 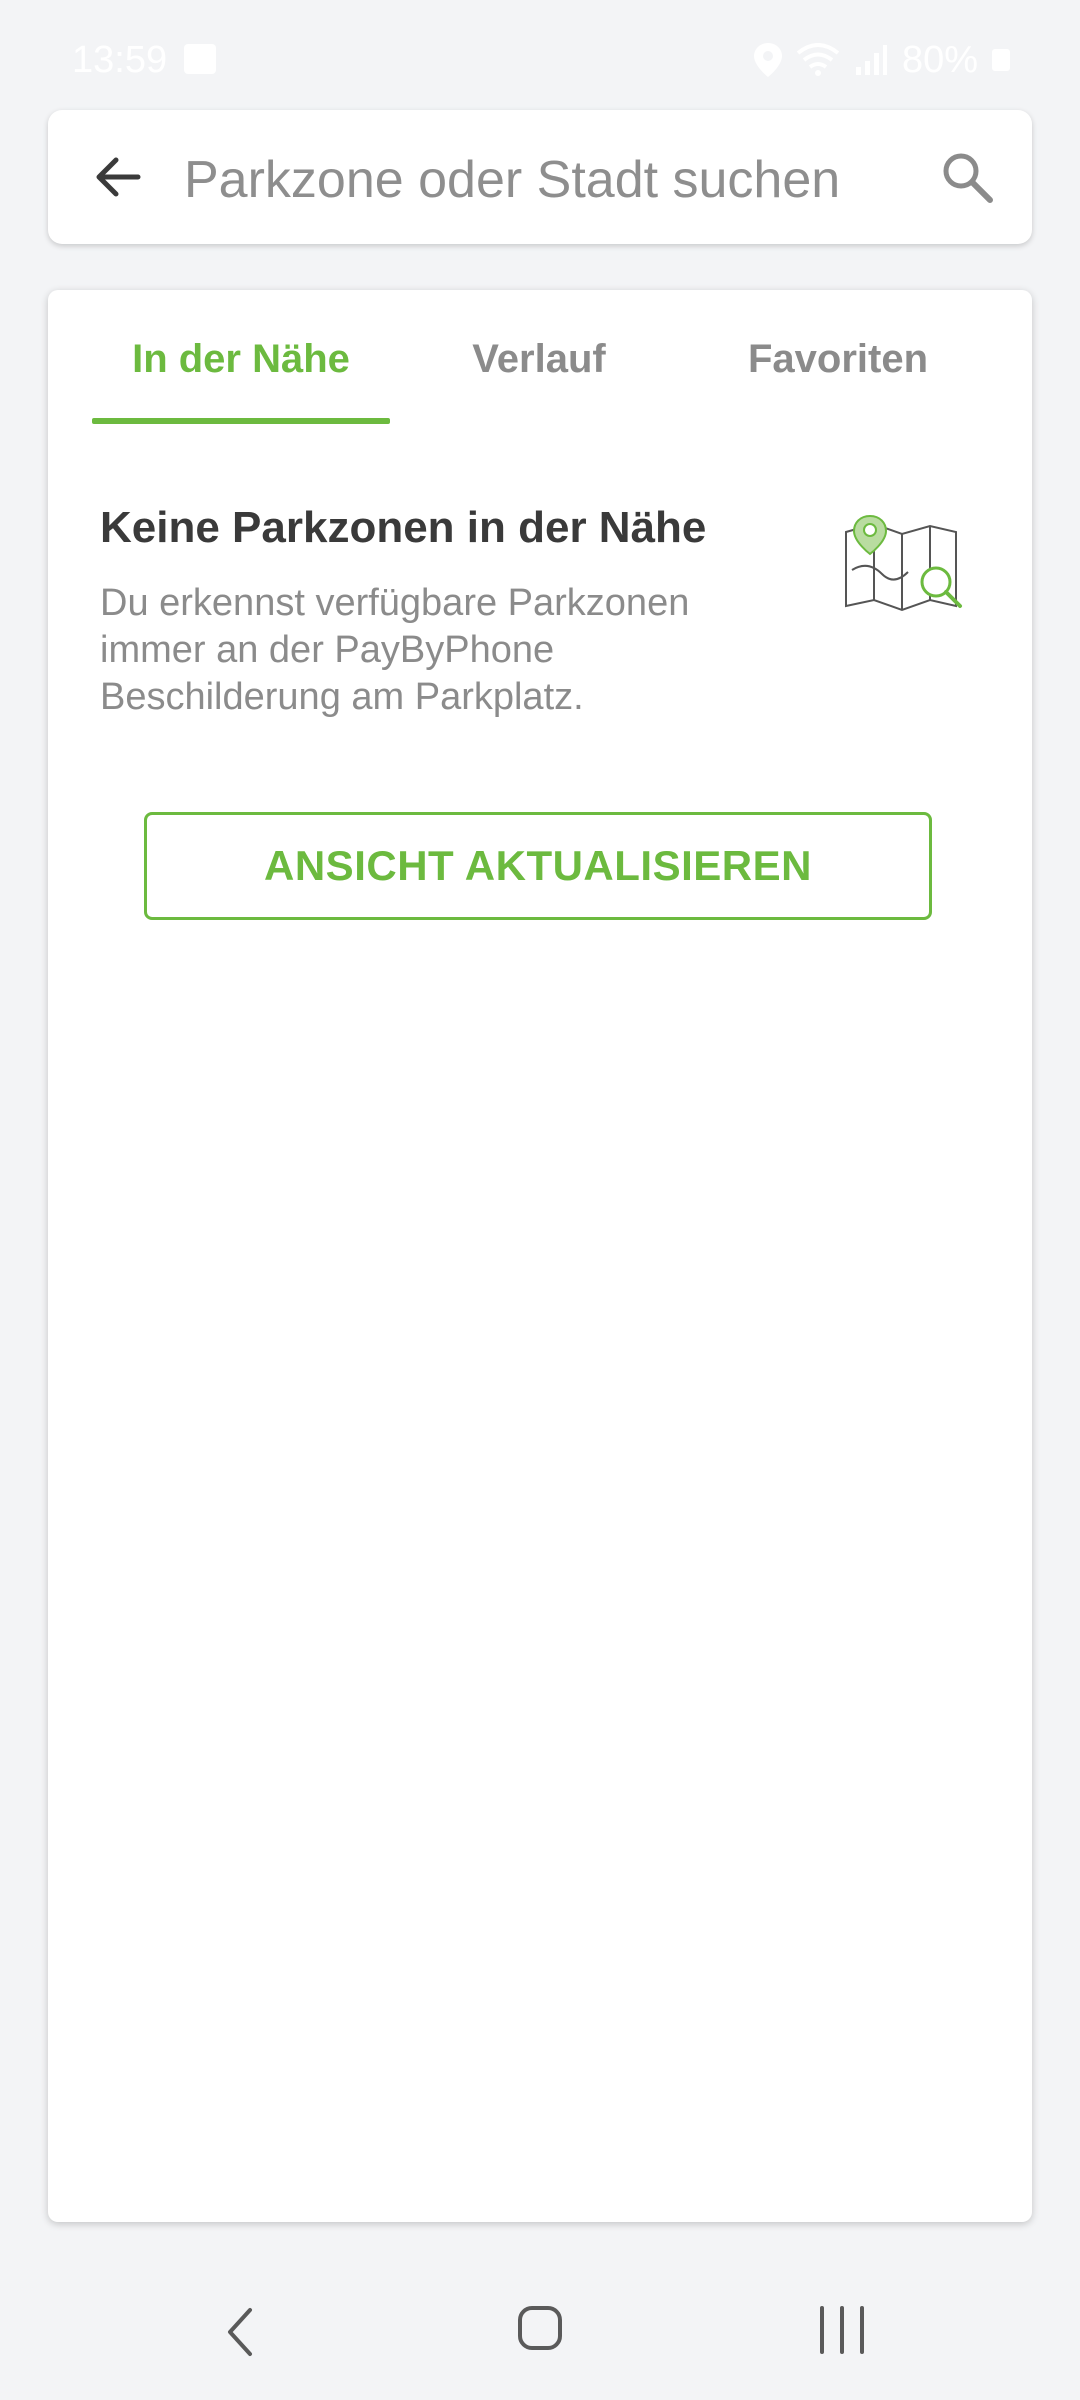 I want to click on search-input: Parkzone oder Stadt suchen, so click(x=512, y=180).